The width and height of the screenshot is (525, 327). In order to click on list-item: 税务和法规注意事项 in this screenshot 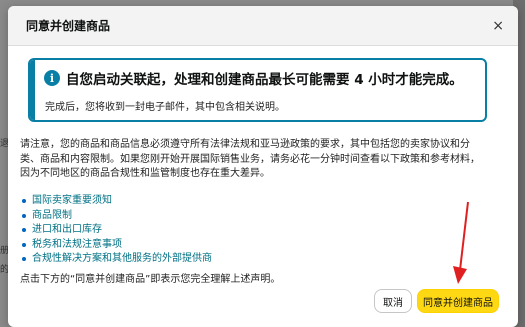, I will do `click(116, 245)`.